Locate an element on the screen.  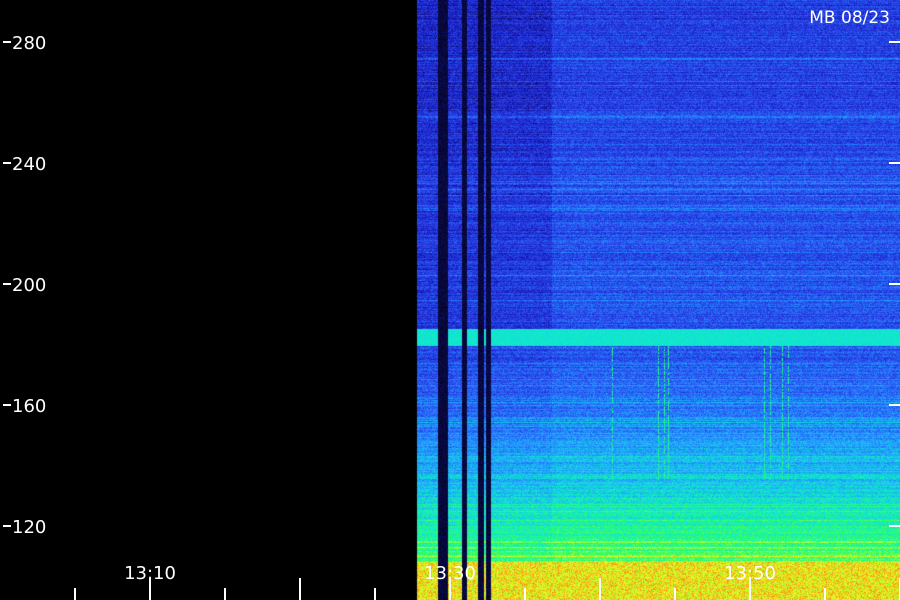
x-tick-label: 13:10 is located at coordinates (150, 573).